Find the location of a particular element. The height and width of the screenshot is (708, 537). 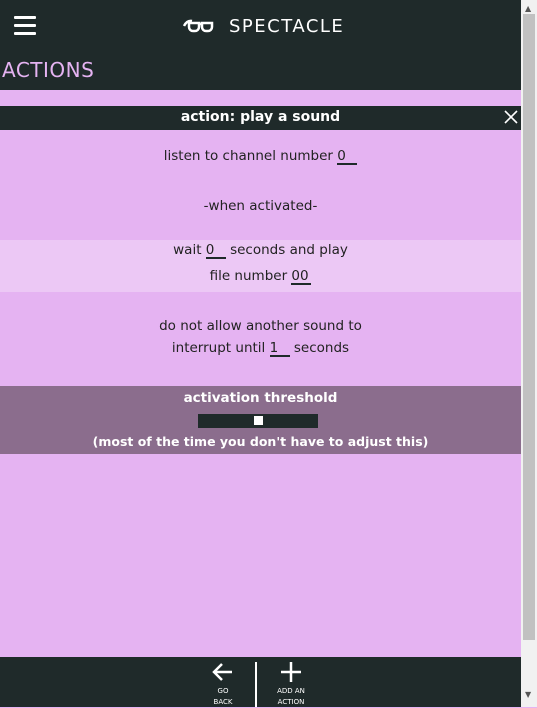

channel-input: 0 is located at coordinates (347, 157).